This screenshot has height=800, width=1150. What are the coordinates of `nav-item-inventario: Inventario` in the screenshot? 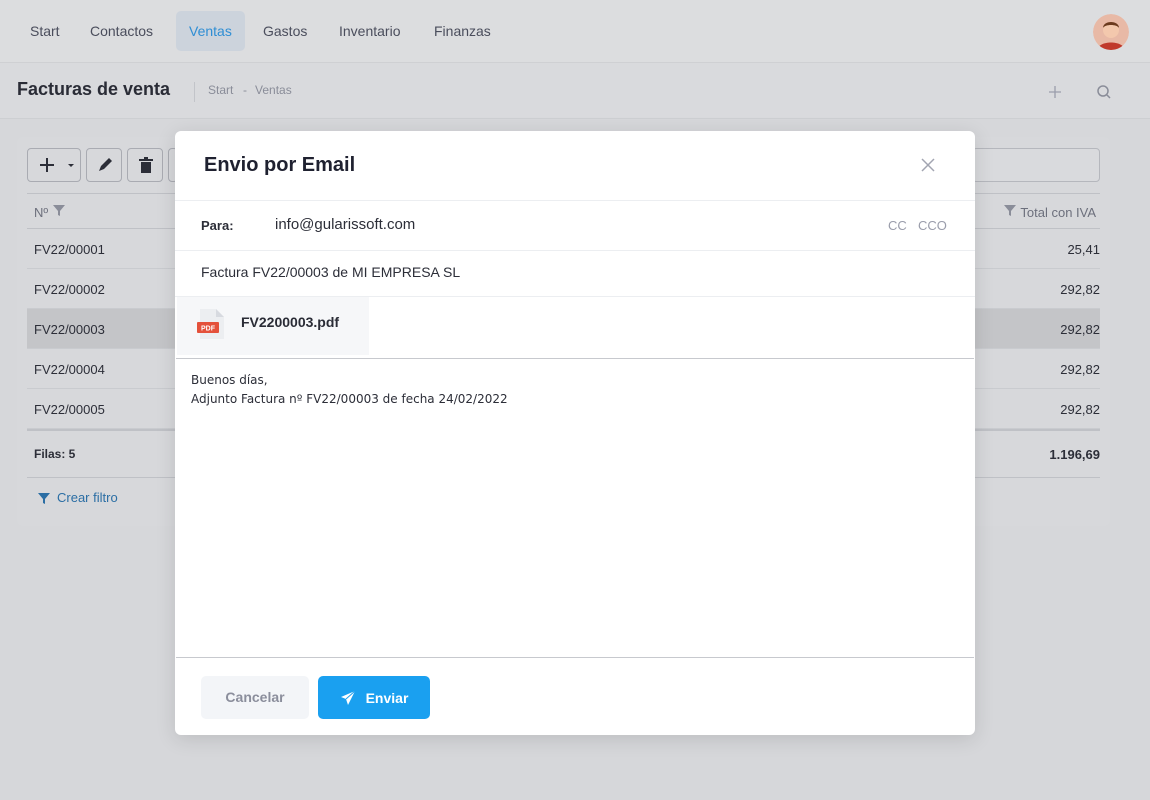 It's located at (369, 31).